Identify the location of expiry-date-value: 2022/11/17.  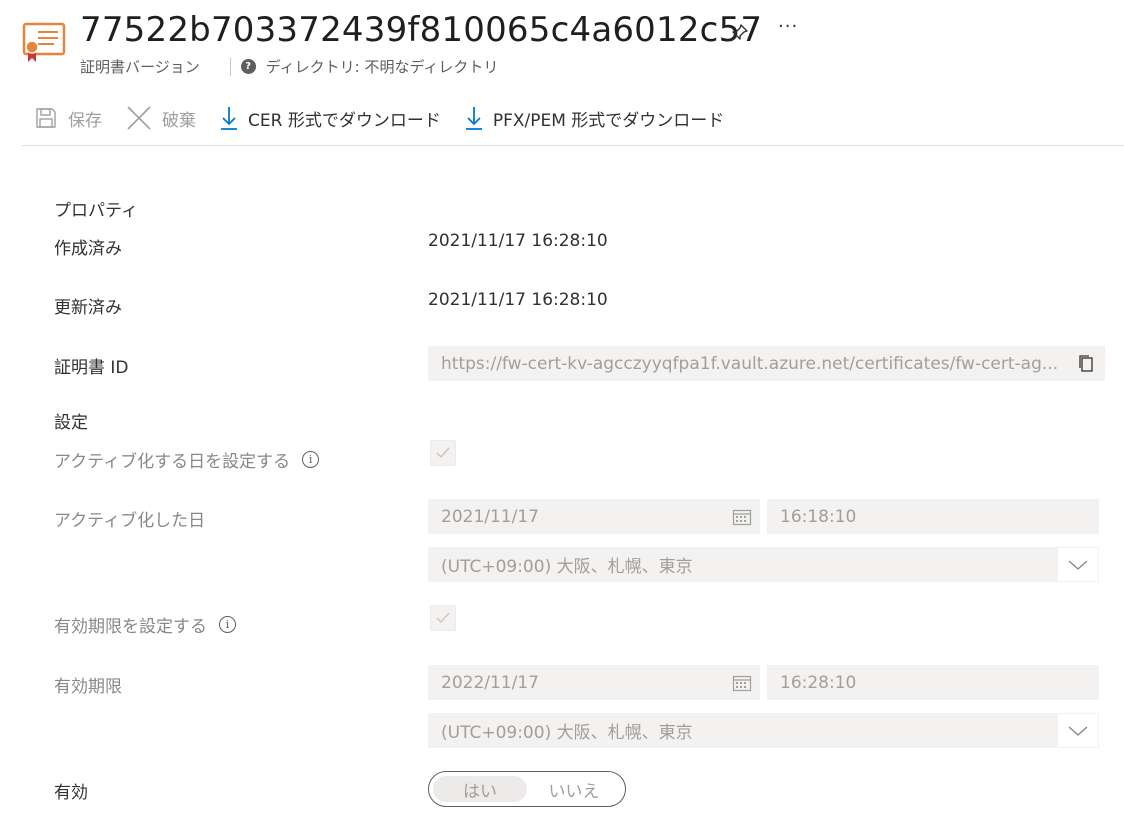
(490, 682).